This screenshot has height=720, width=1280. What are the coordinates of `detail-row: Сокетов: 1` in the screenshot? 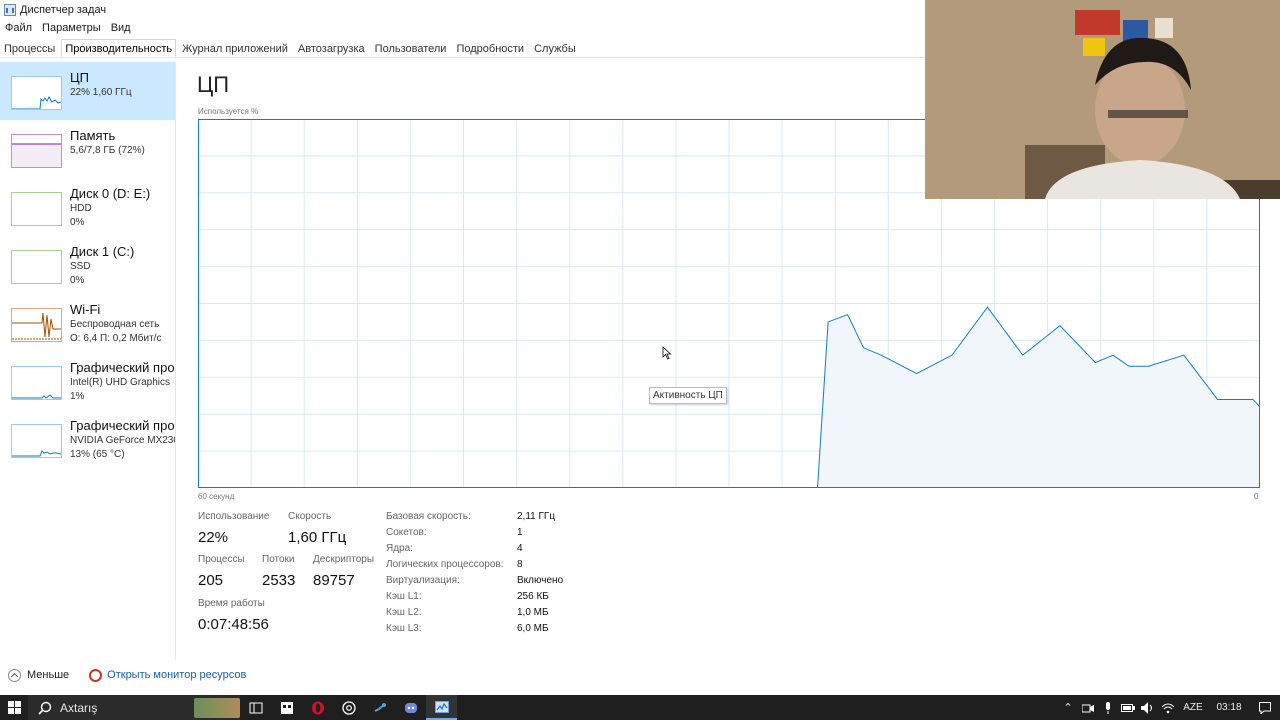 It's located at (474, 535).